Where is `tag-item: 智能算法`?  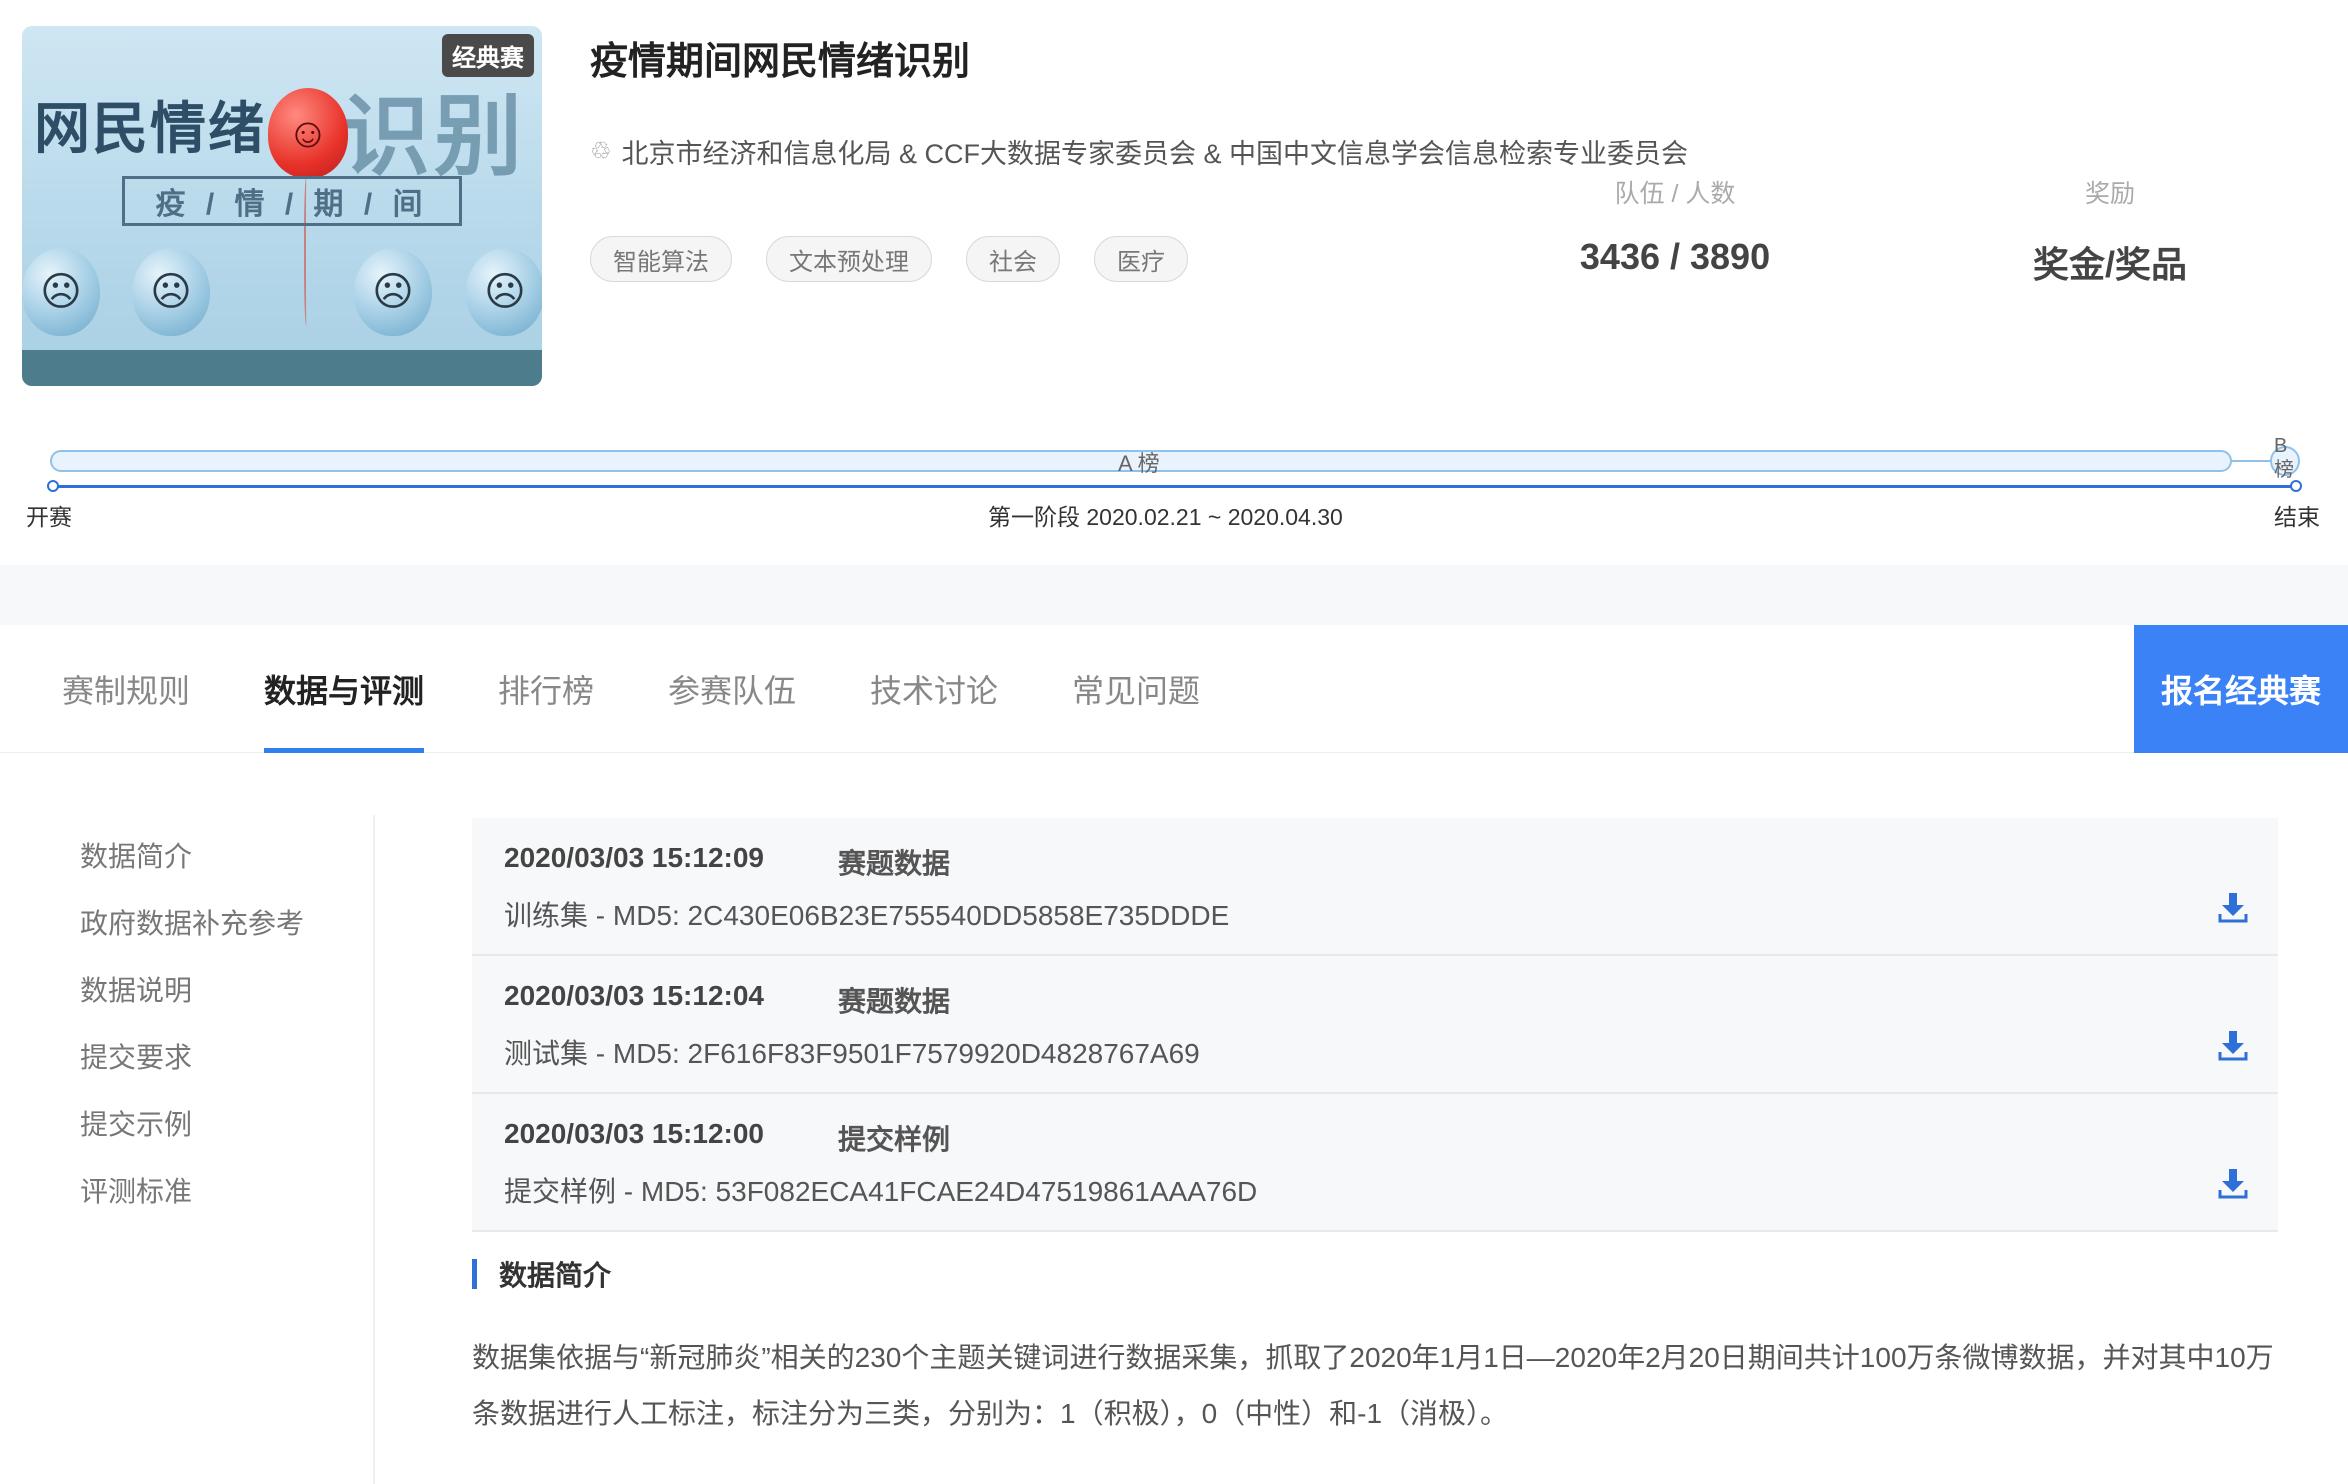
tag-item: 智能算法 is located at coordinates (661, 259).